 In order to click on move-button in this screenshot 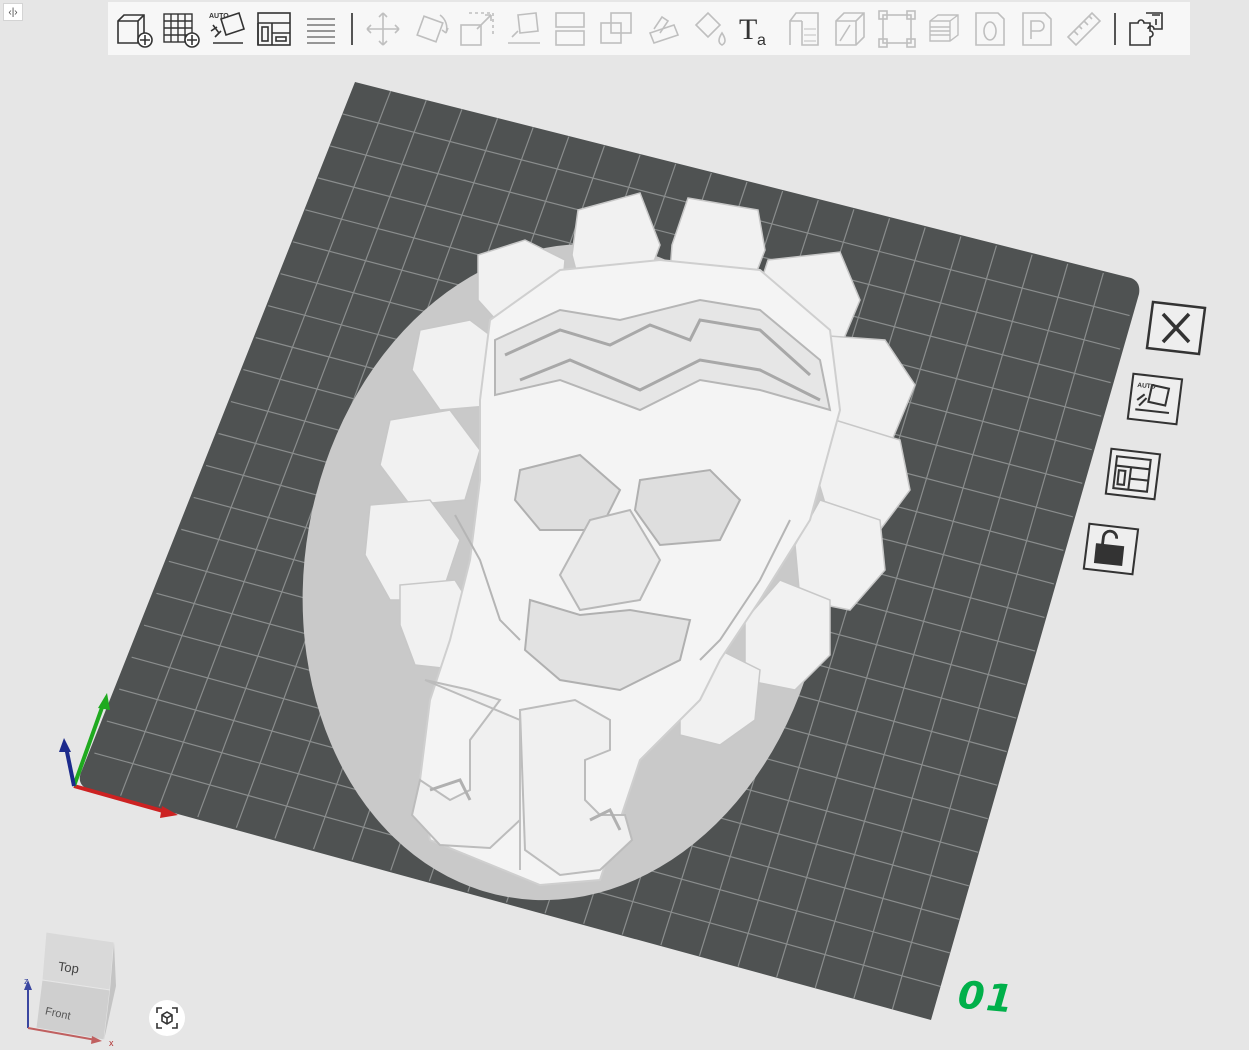, I will do `click(383, 29)`.